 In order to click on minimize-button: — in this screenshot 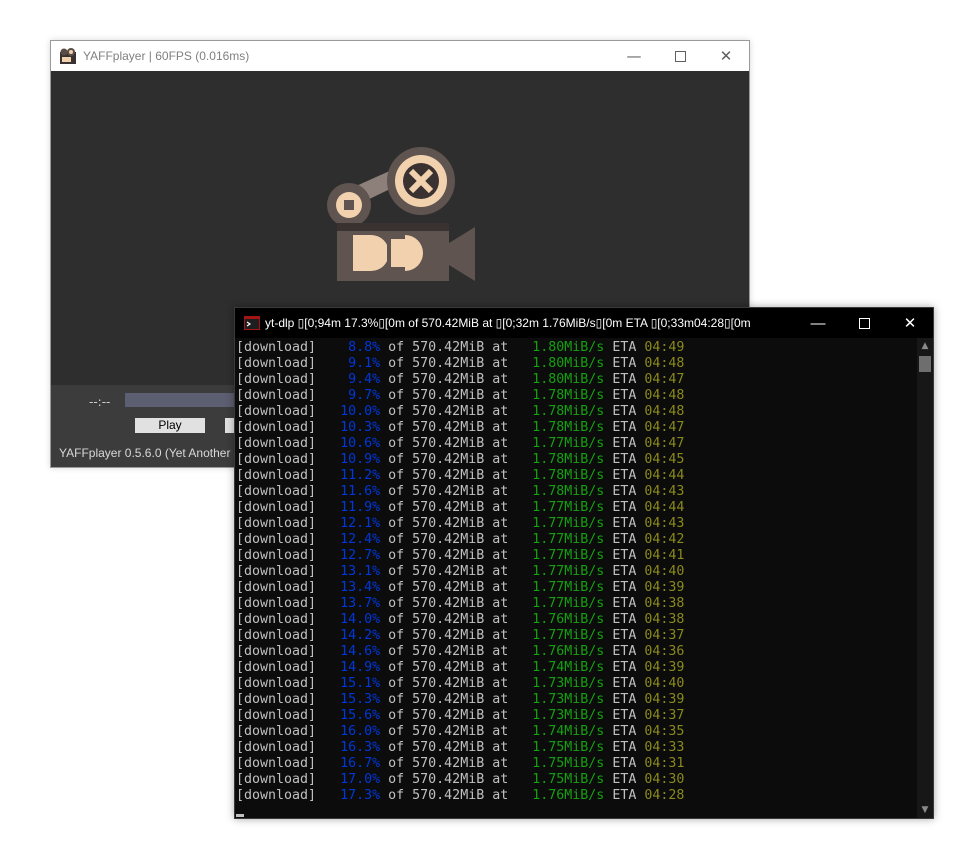, I will do `click(634, 56)`.